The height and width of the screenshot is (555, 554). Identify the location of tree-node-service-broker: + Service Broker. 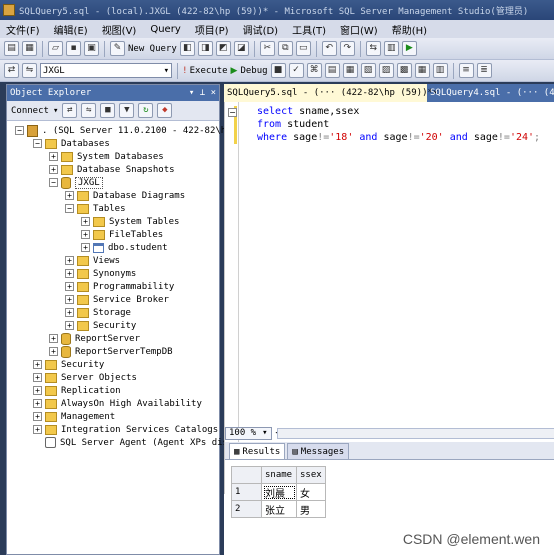
(117, 299).